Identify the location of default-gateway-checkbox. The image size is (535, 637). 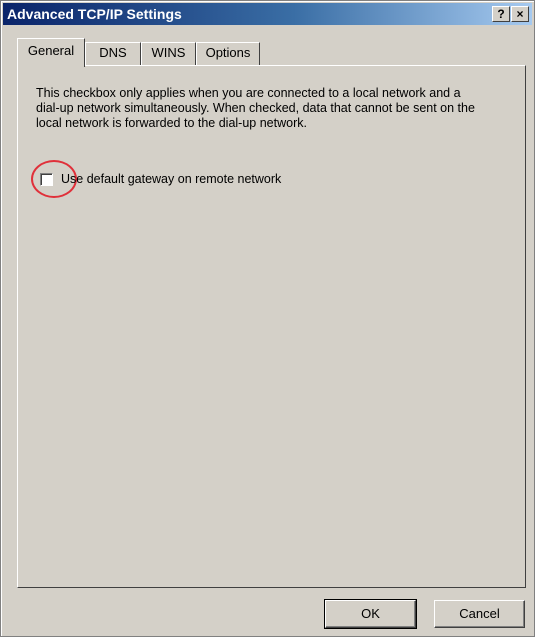
(46, 179).